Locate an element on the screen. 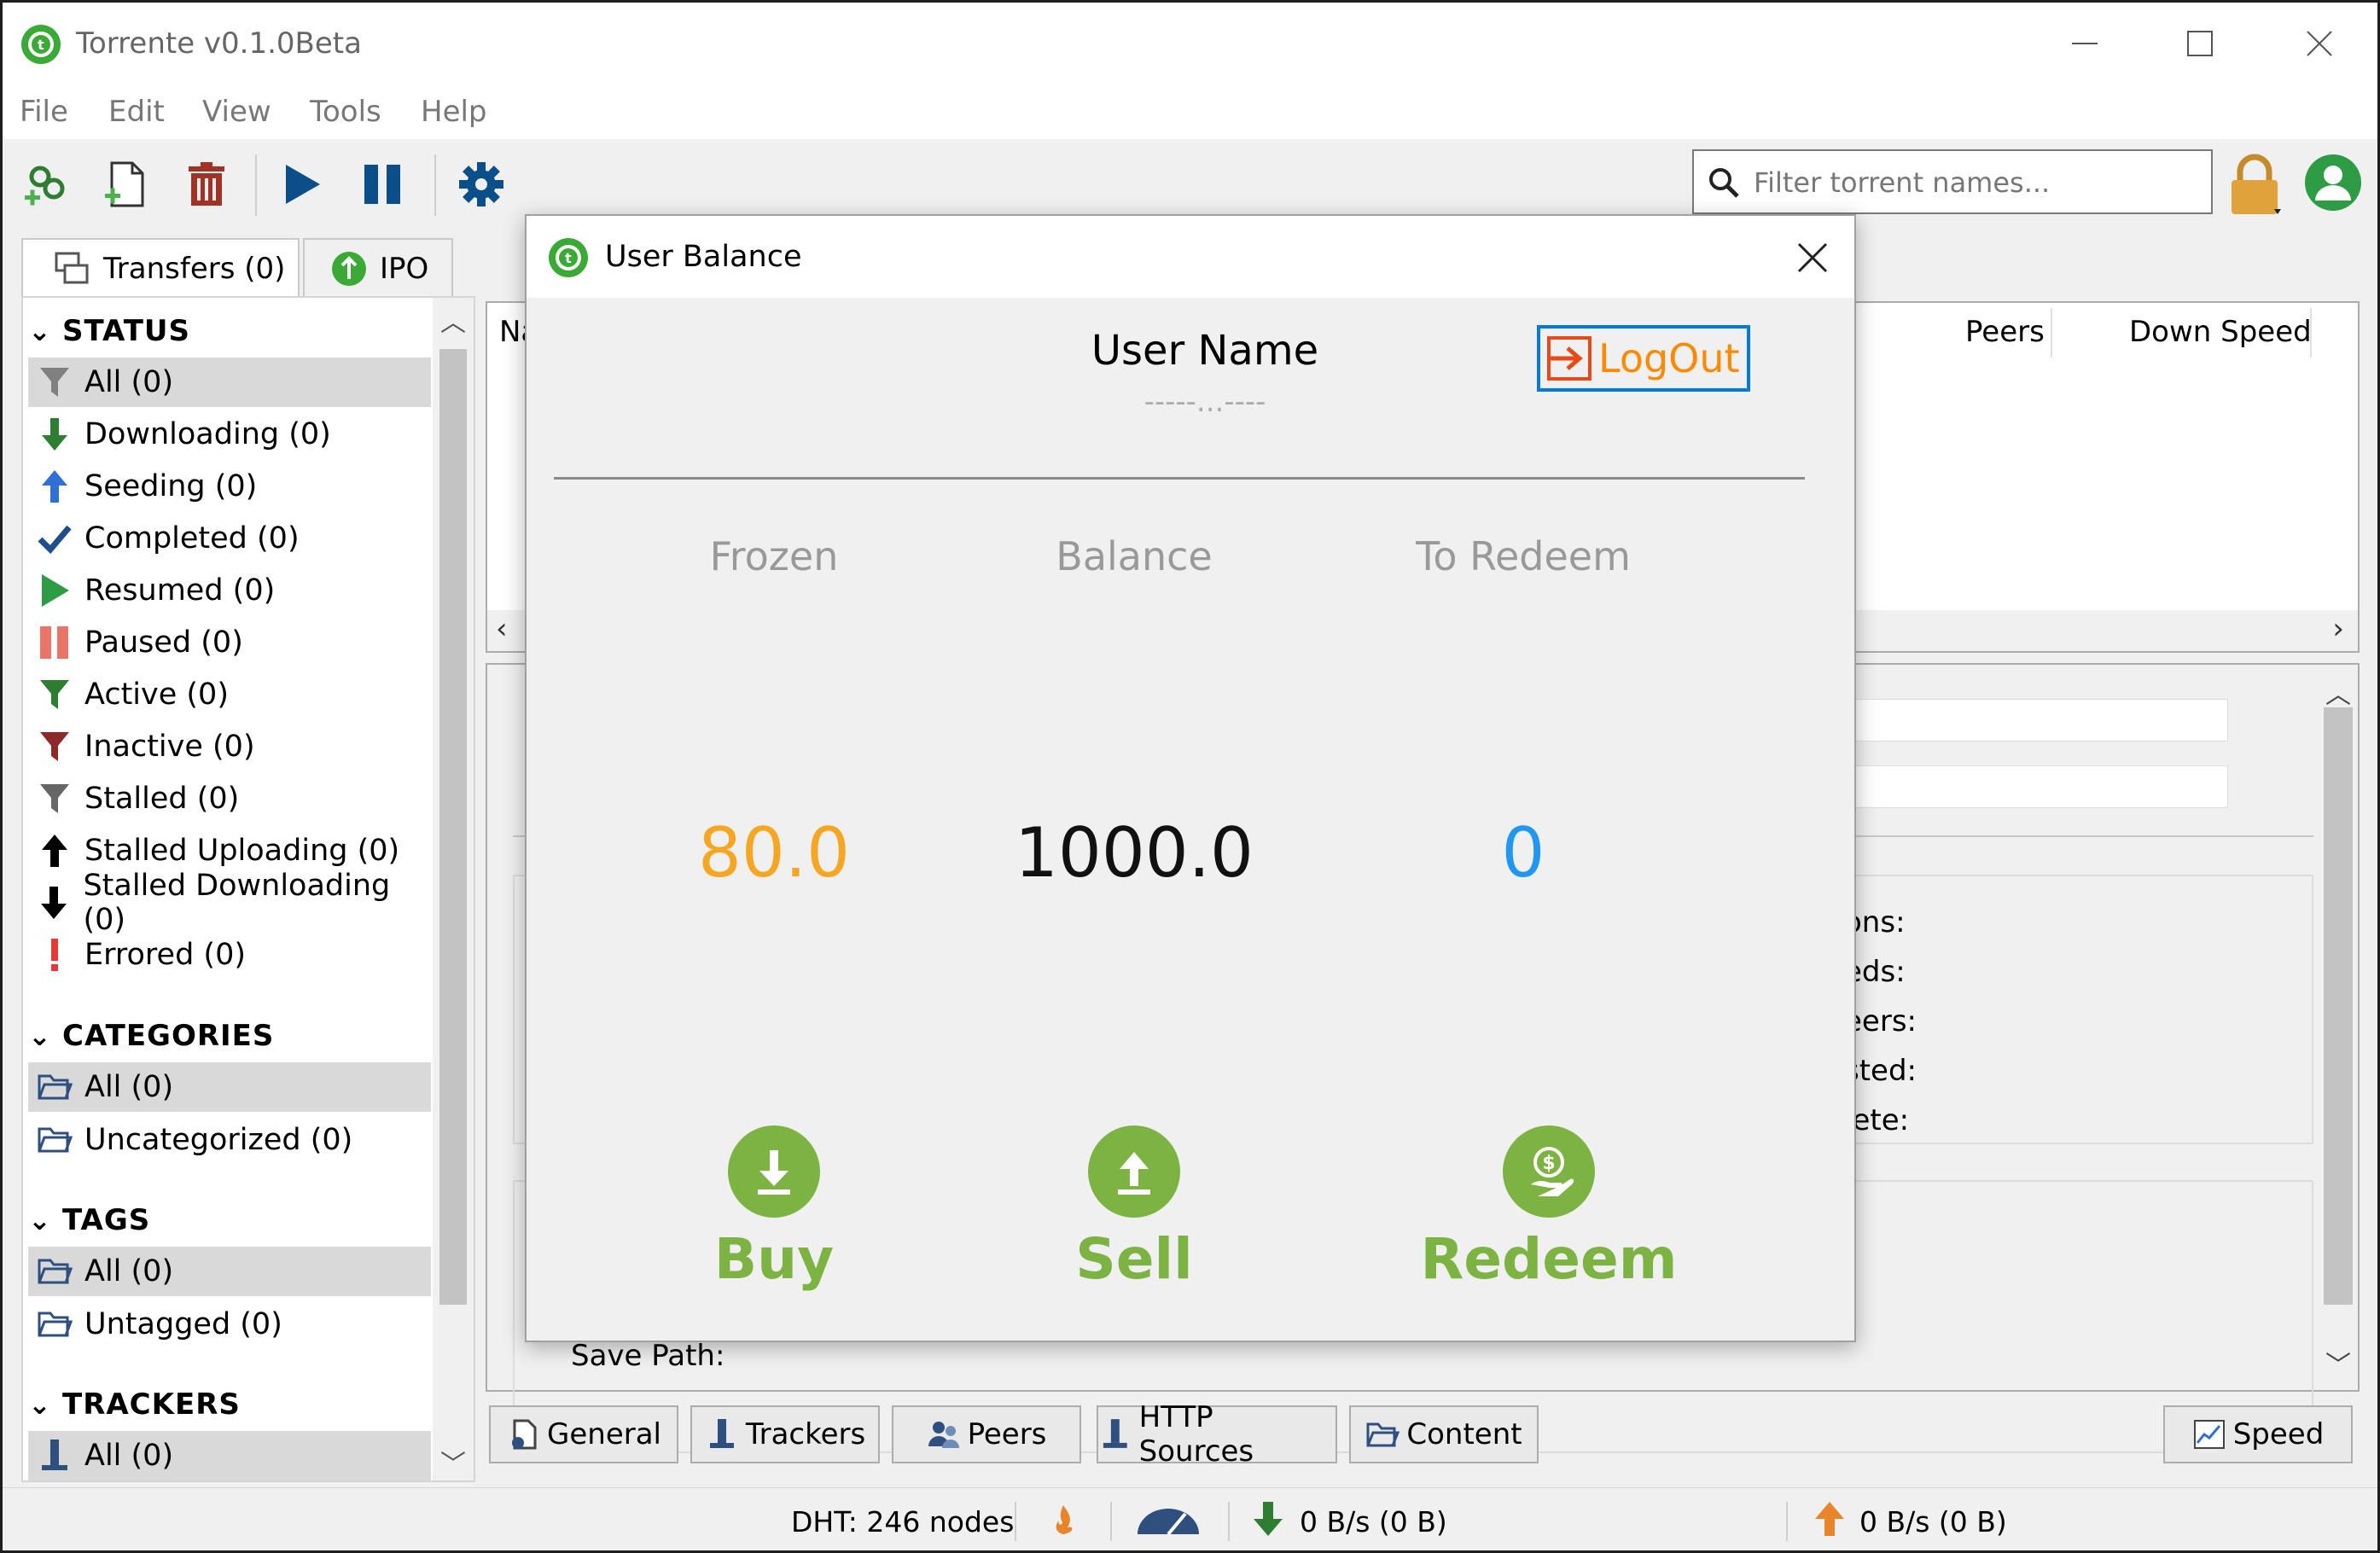  tab-transfers: Transfers (0) is located at coordinates (160, 268).